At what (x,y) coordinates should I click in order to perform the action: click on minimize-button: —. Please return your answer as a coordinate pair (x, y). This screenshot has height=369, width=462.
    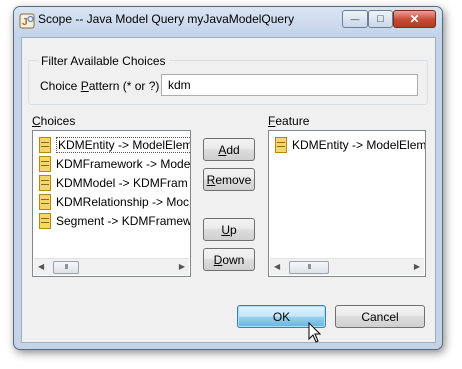
    Looking at the image, I should click on (355, 19).